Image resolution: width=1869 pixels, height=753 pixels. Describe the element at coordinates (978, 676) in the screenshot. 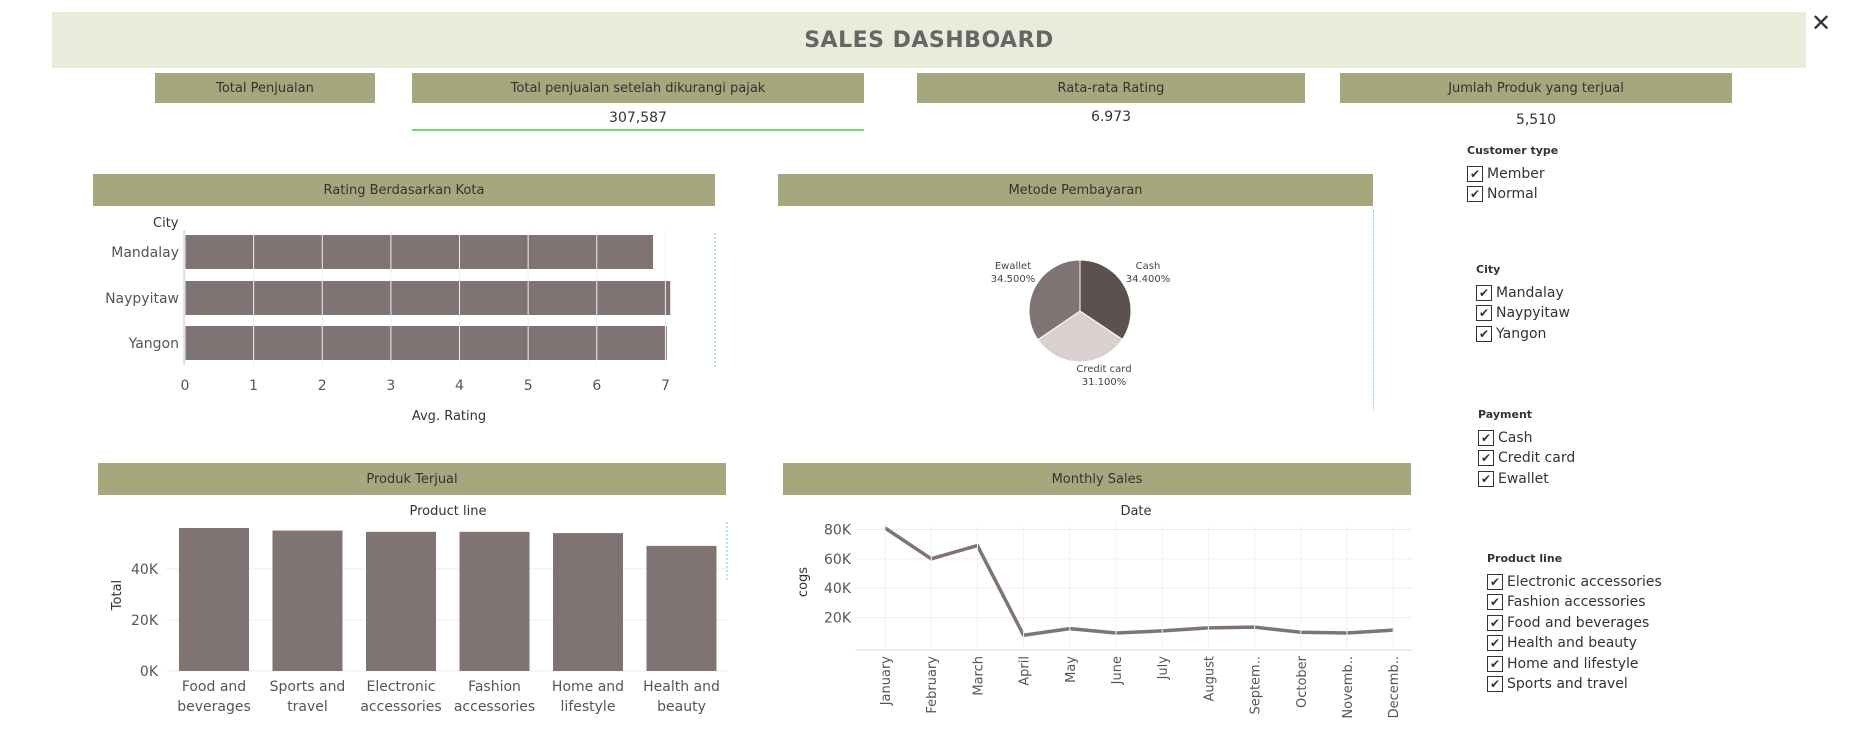

I see `x-tick-label: March` at that location.